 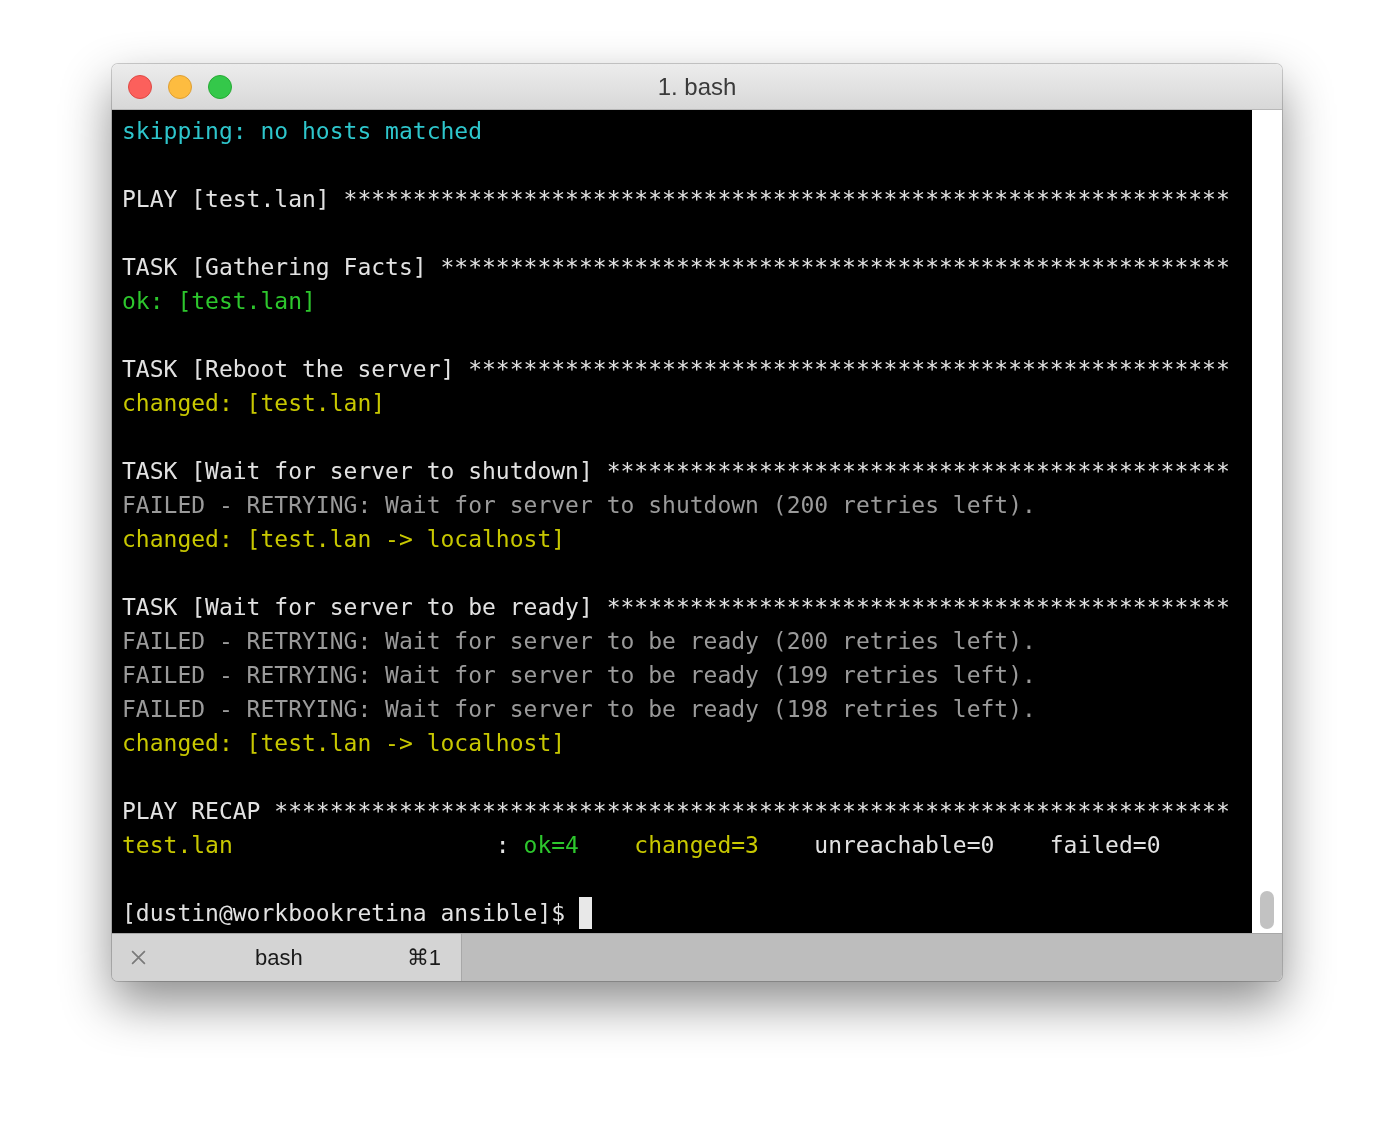 I want to click on output-line: PLAY [test.lan] ****************************************************************, so click(x=676, y=199).